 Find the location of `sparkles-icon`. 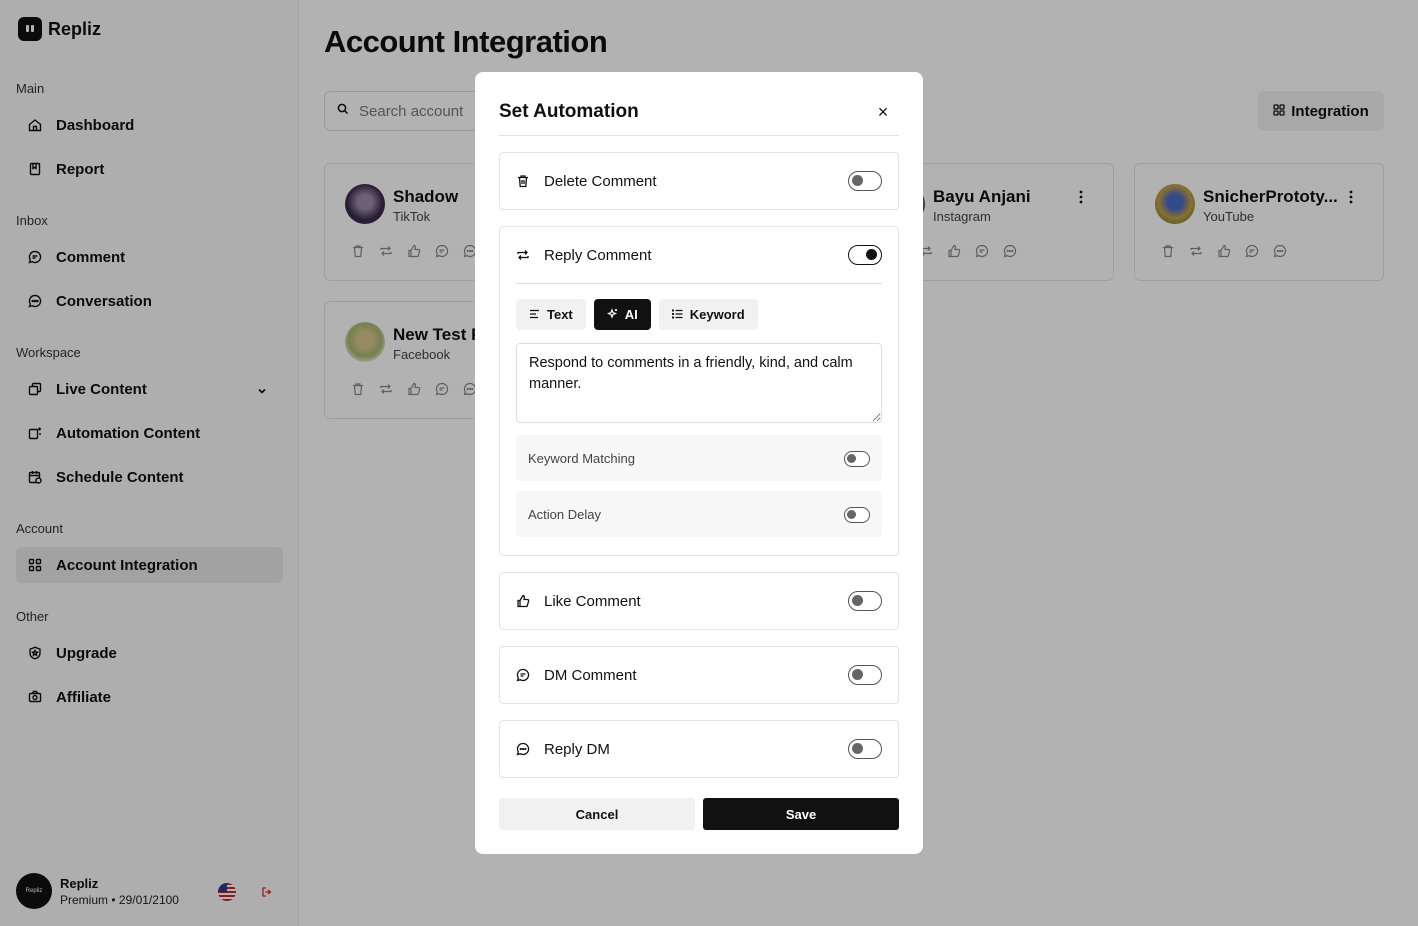

sparkles-icon is located at coordinates (612, 314).